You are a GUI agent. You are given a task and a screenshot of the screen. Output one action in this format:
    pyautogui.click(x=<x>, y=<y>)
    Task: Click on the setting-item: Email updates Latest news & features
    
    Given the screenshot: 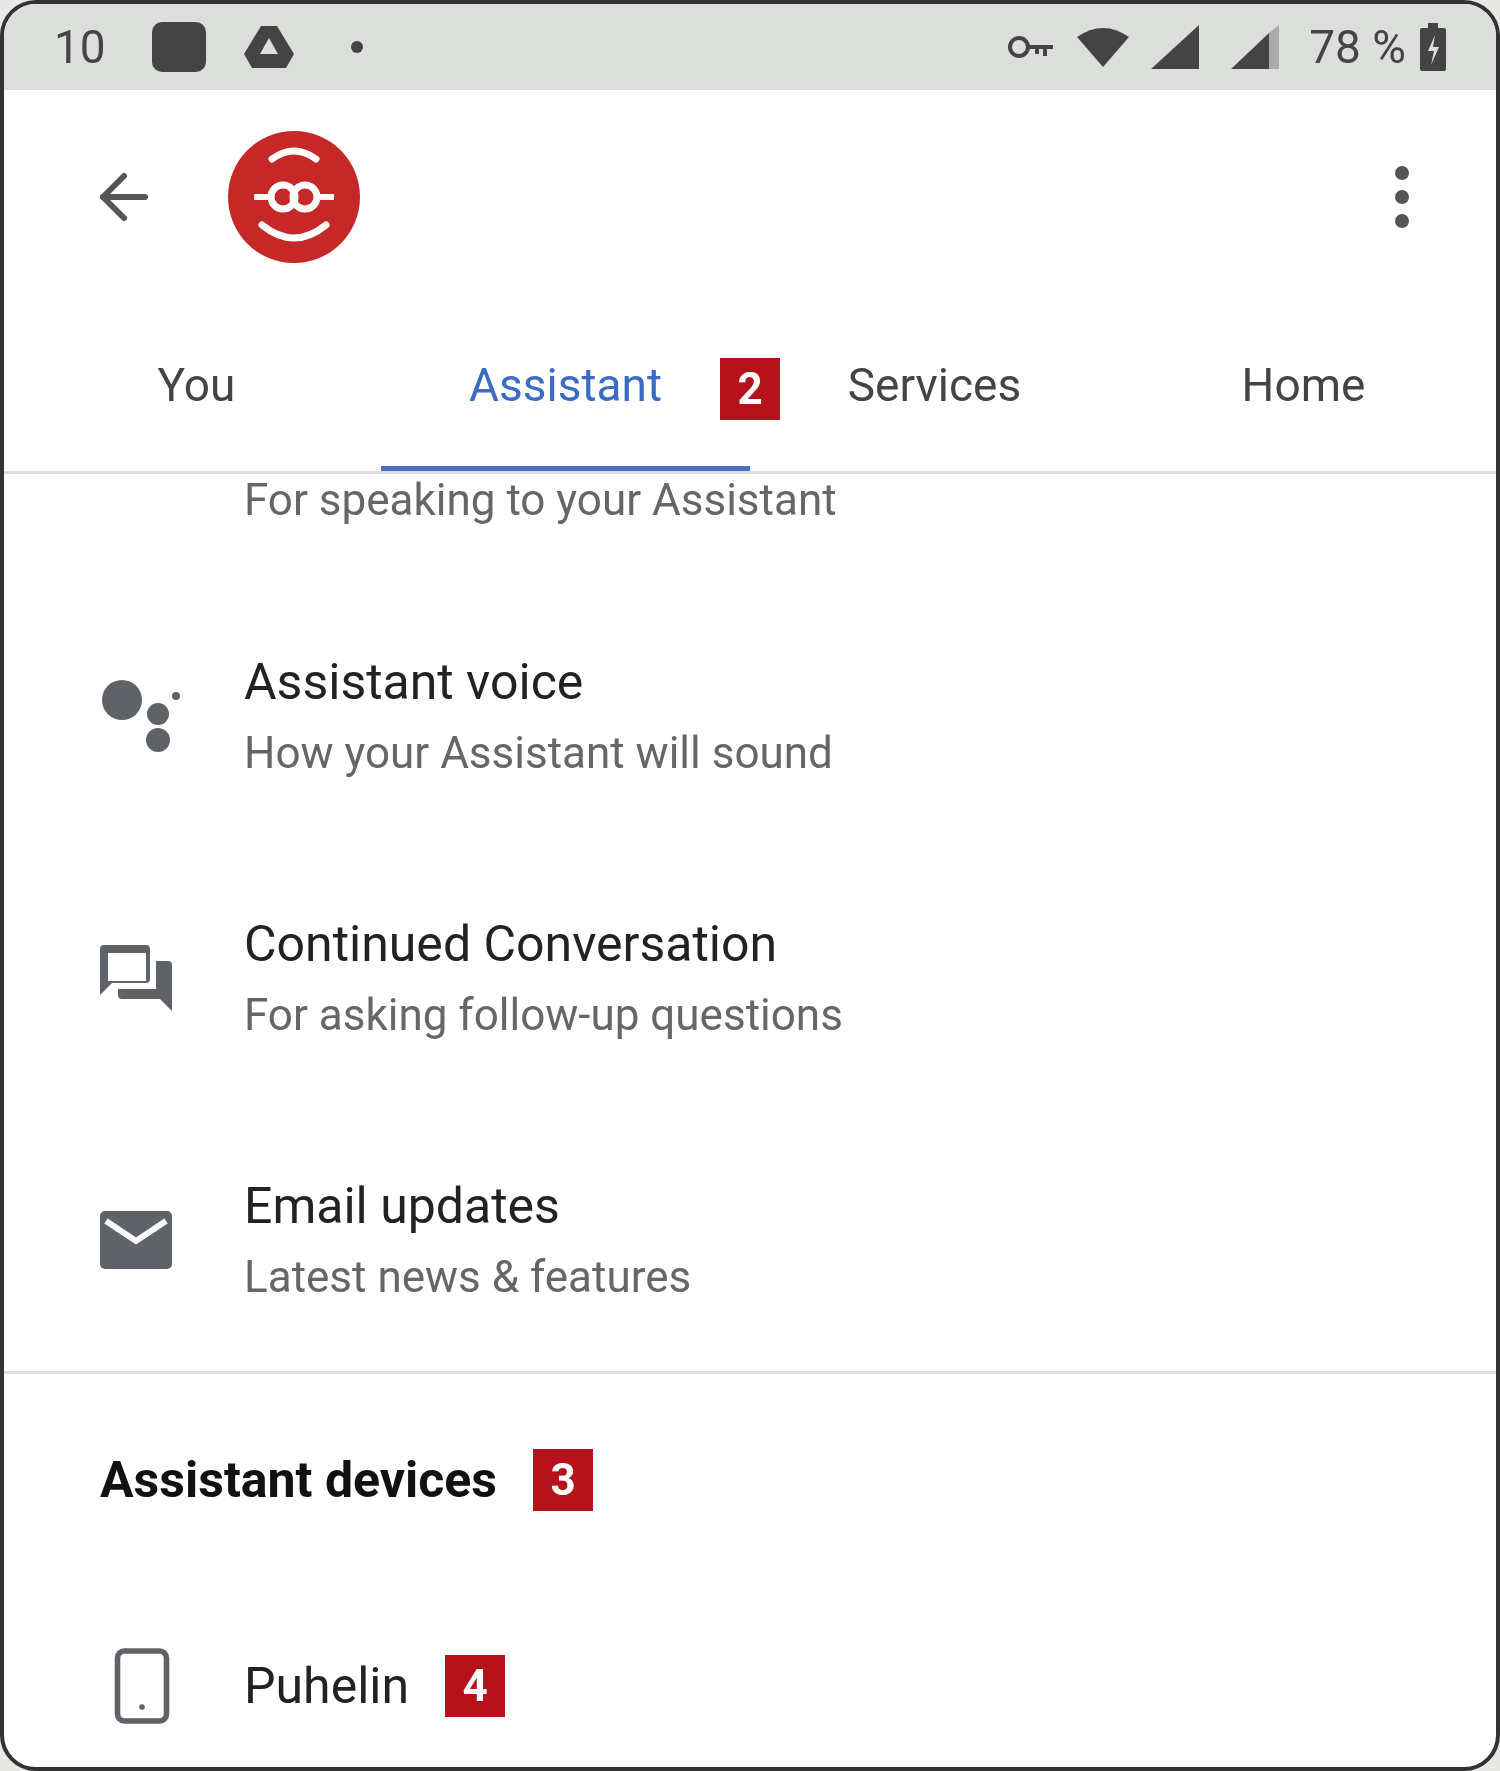 What is the action you would take?
    pyautogui.click(x=750, y=1240)
    